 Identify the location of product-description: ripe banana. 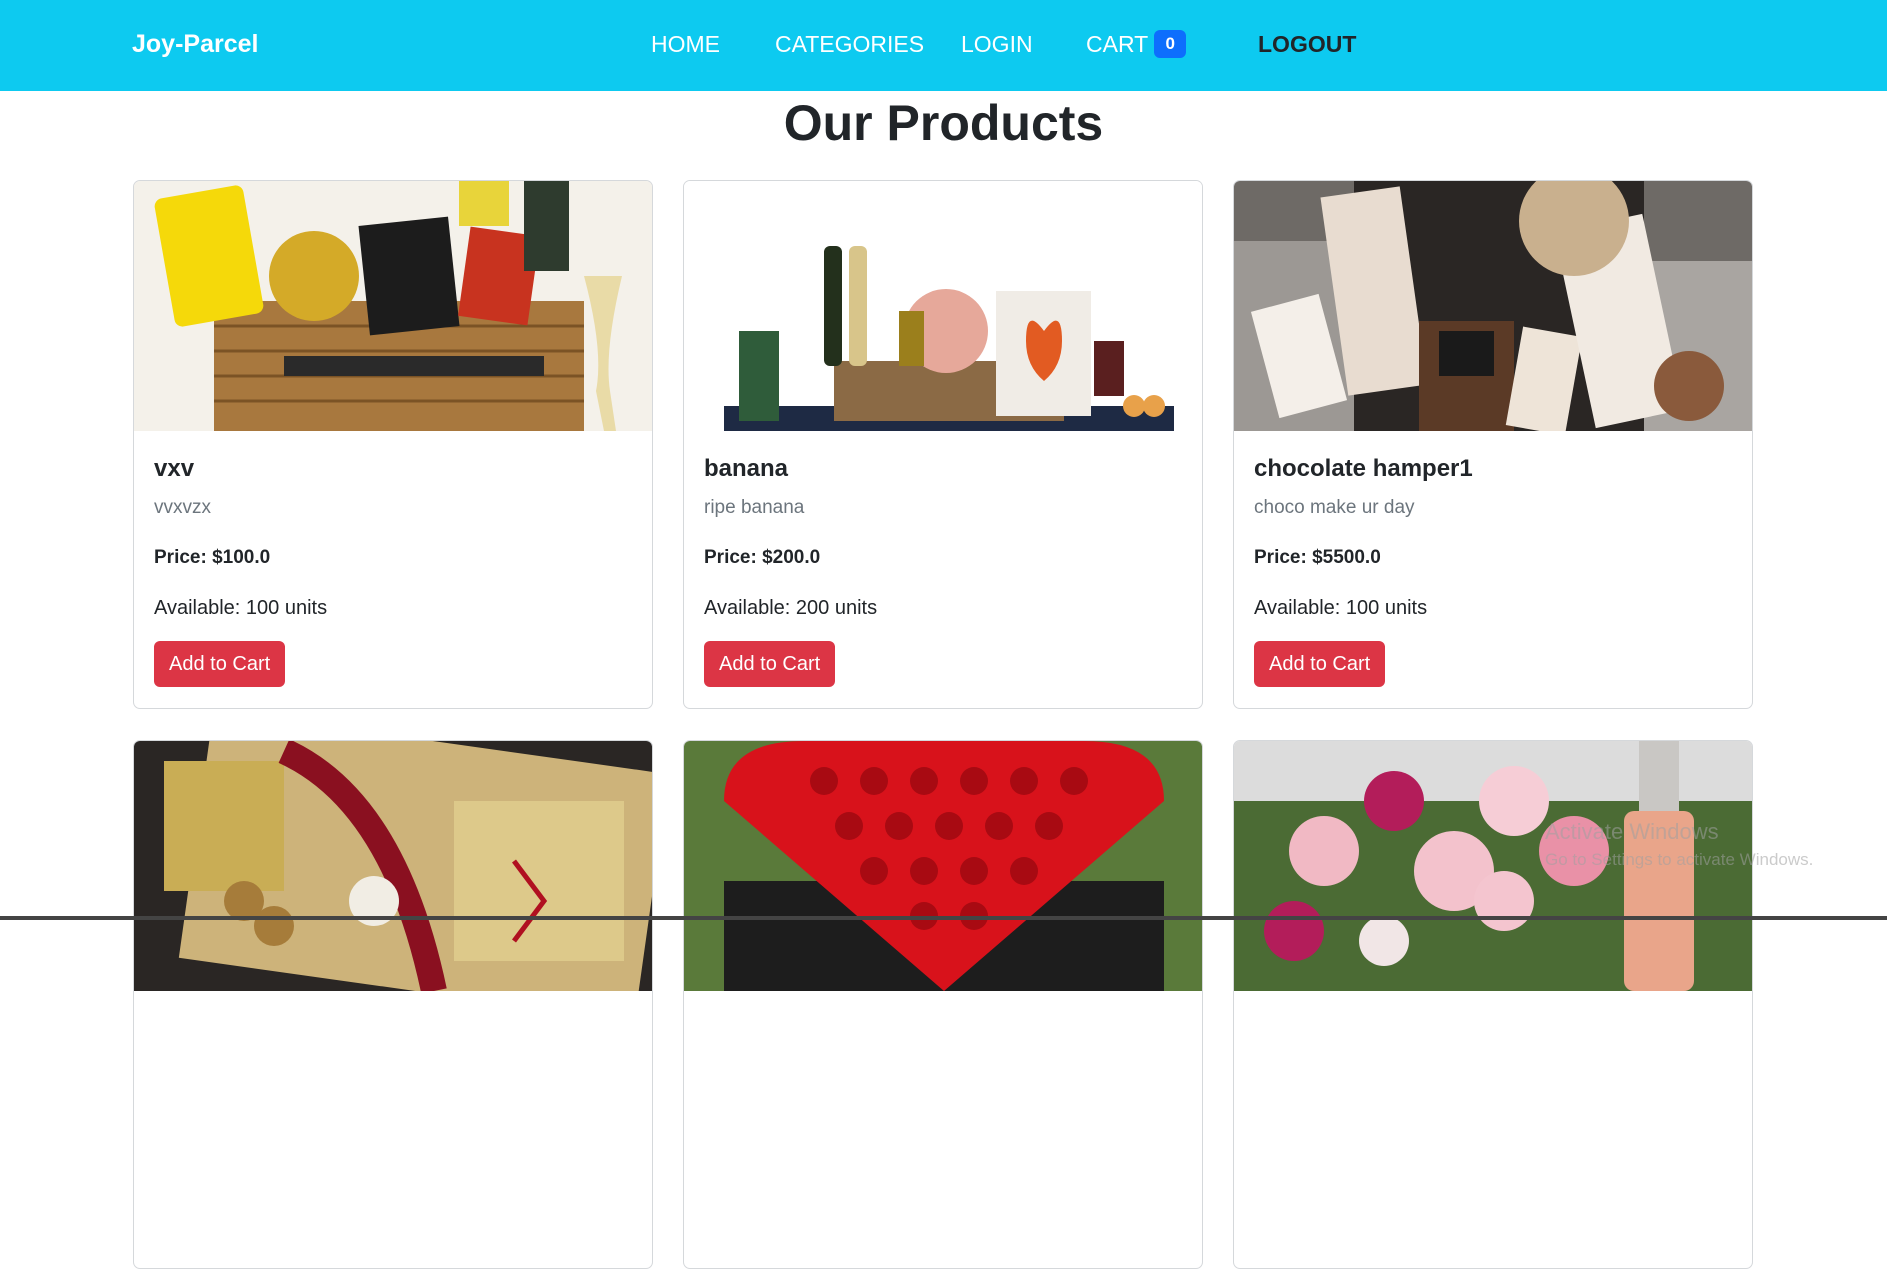
(754, 507).